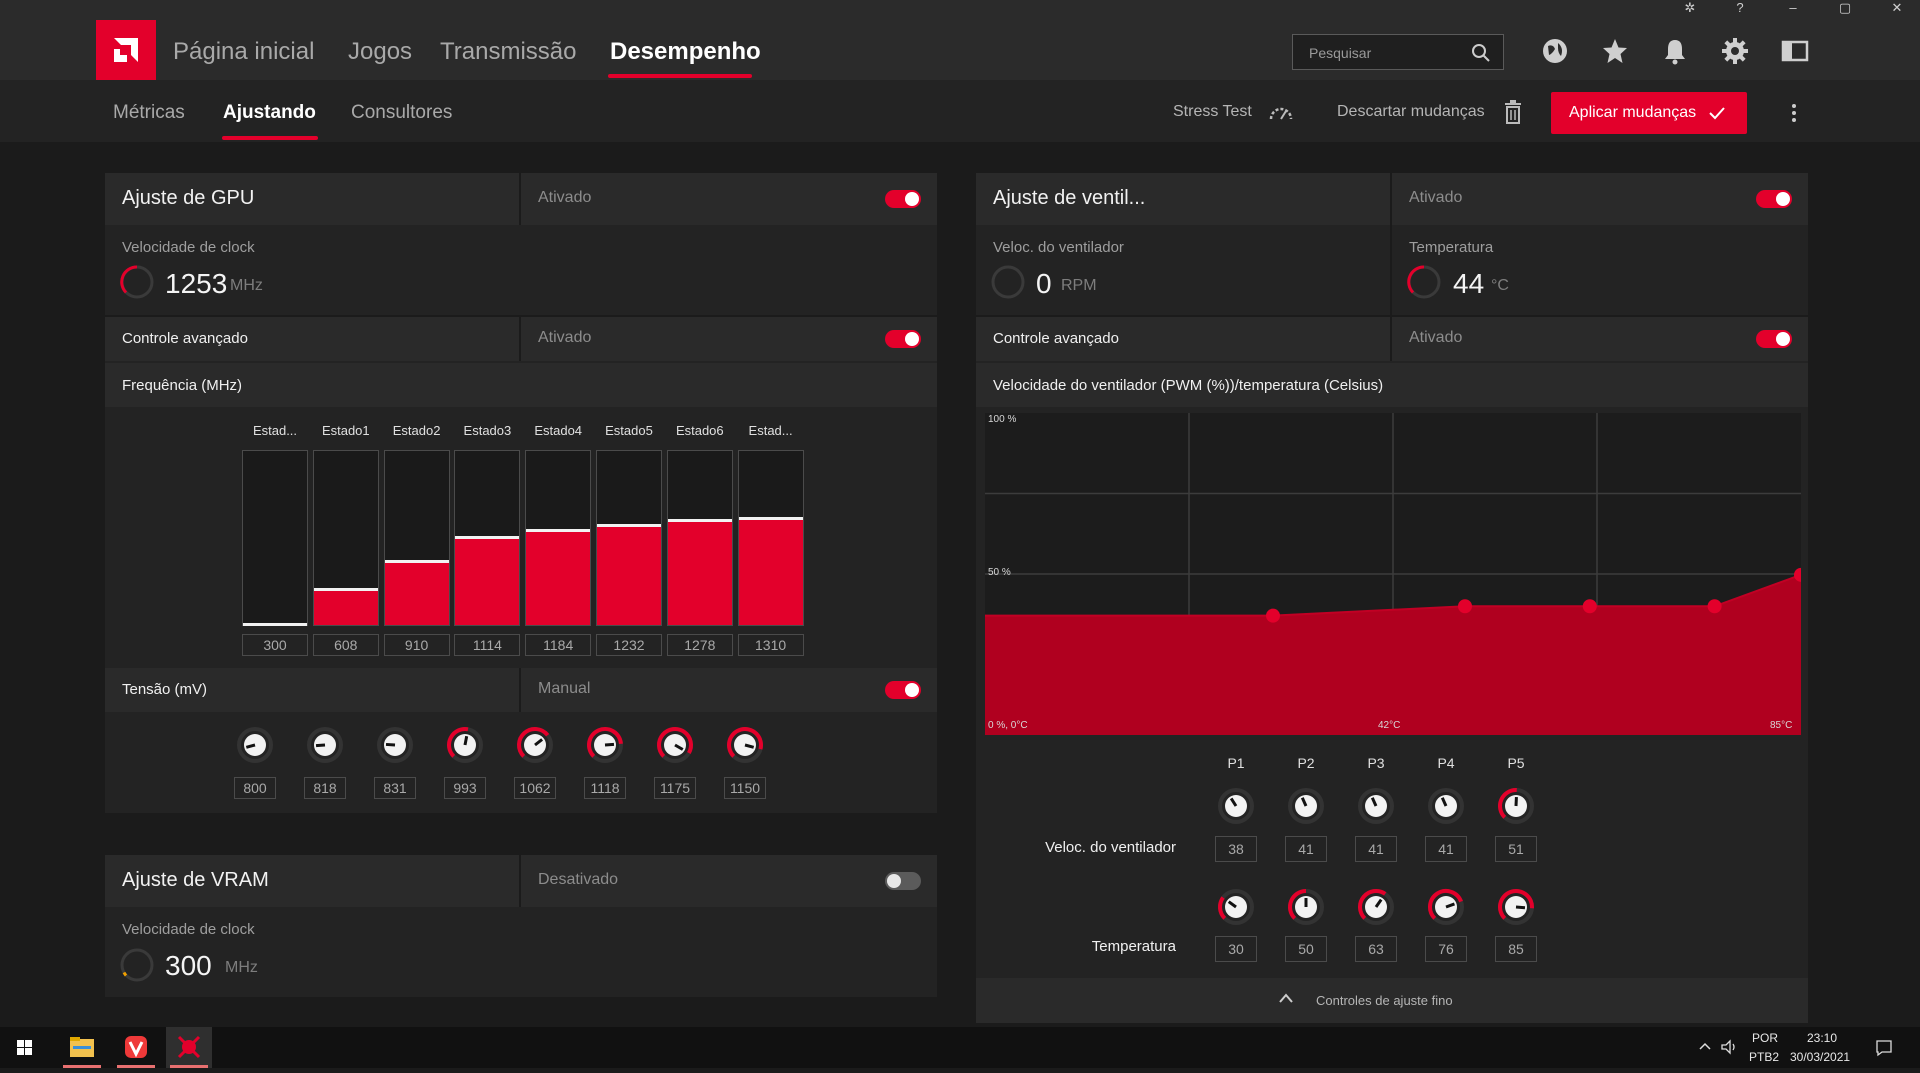 This screenshot has height=1073, width=1920. Describe the element at coordinates (1376, 949) in the screenshot. I see `temperature-value-input: 63` at that location.